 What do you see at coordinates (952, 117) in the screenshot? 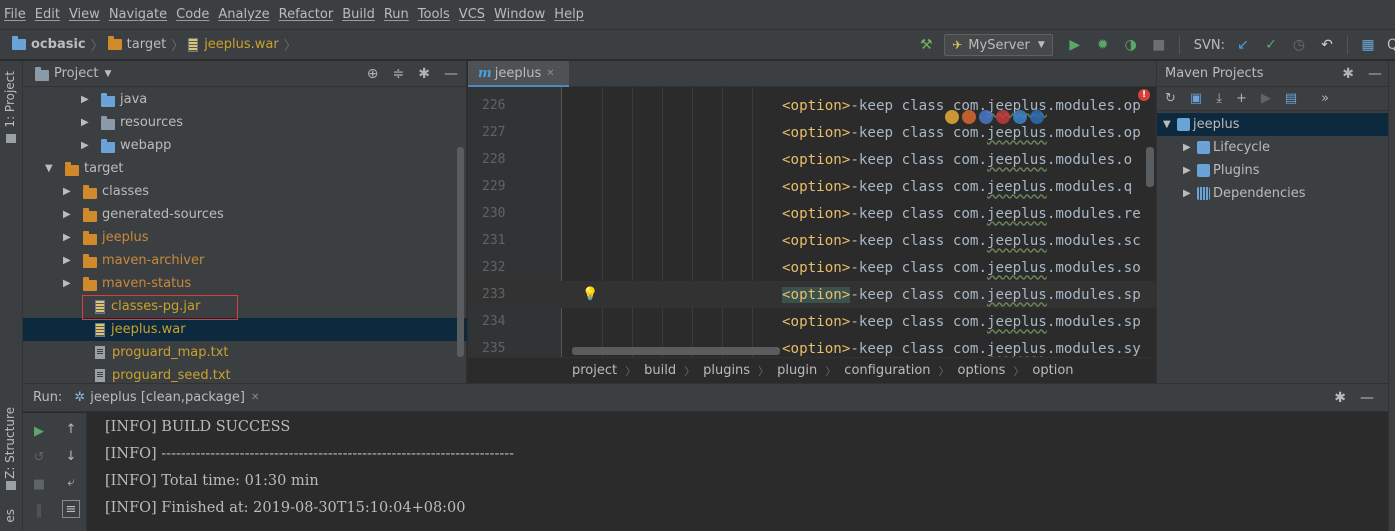
I see `chrome-icon` at bounding box center [952, 117].